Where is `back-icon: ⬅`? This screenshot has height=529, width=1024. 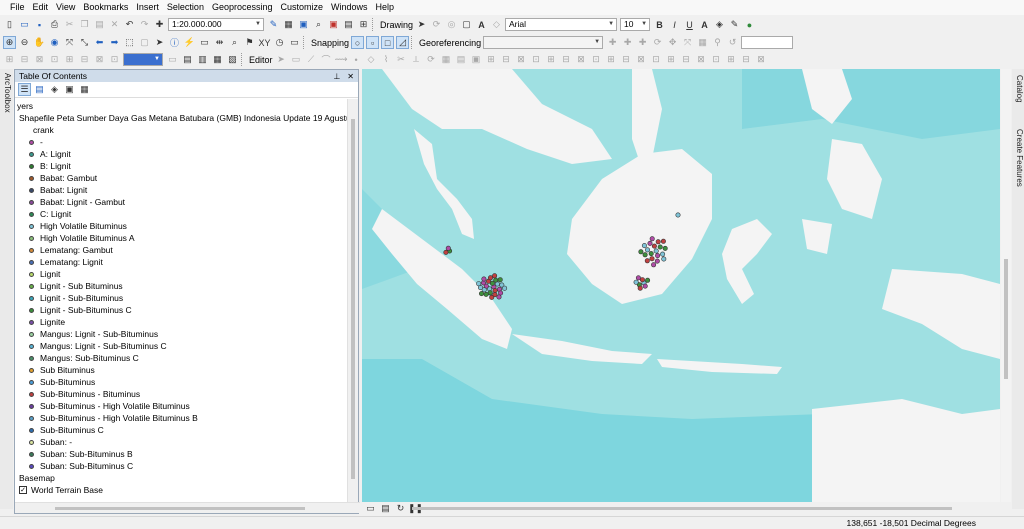 back-icon: ⬅ is located at coordinates (99, 42).